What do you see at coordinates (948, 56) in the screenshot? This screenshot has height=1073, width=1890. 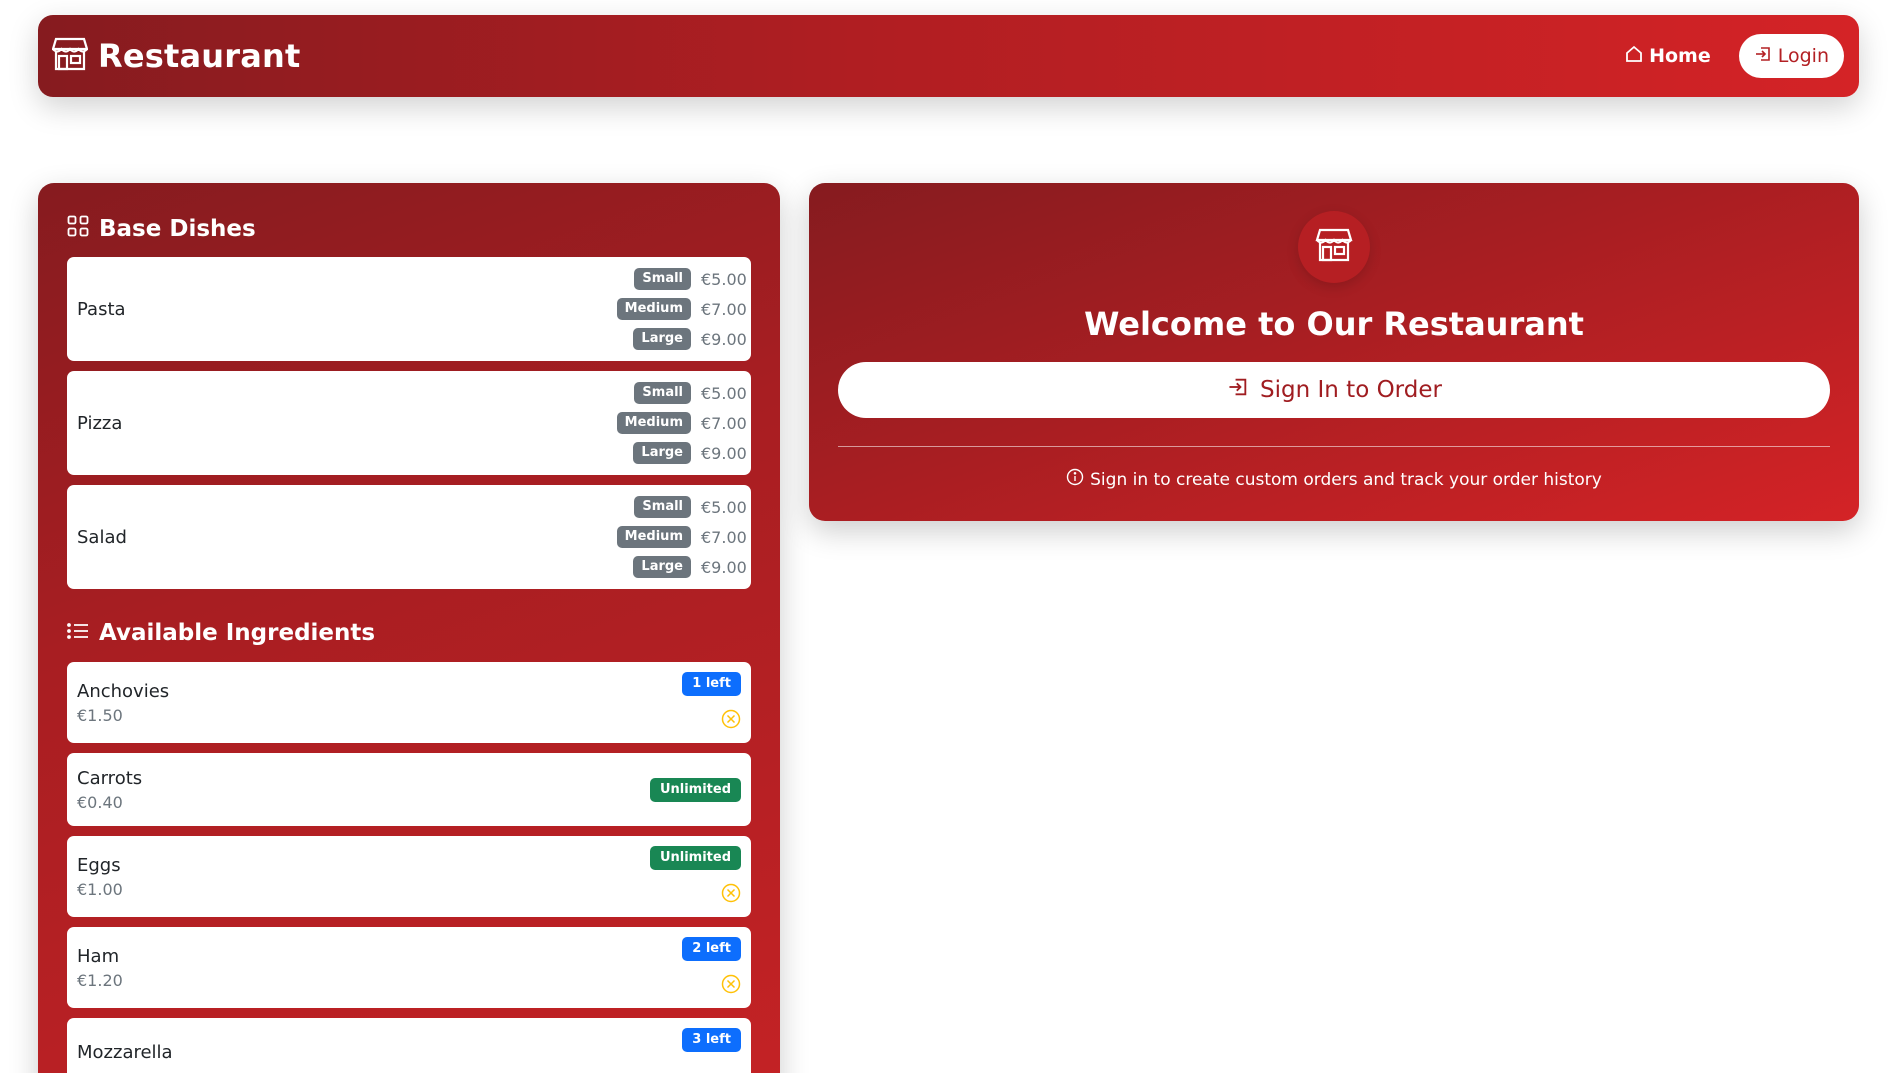 I see `navbar: Restaurant Home Login` at bounding box center [948, 56].